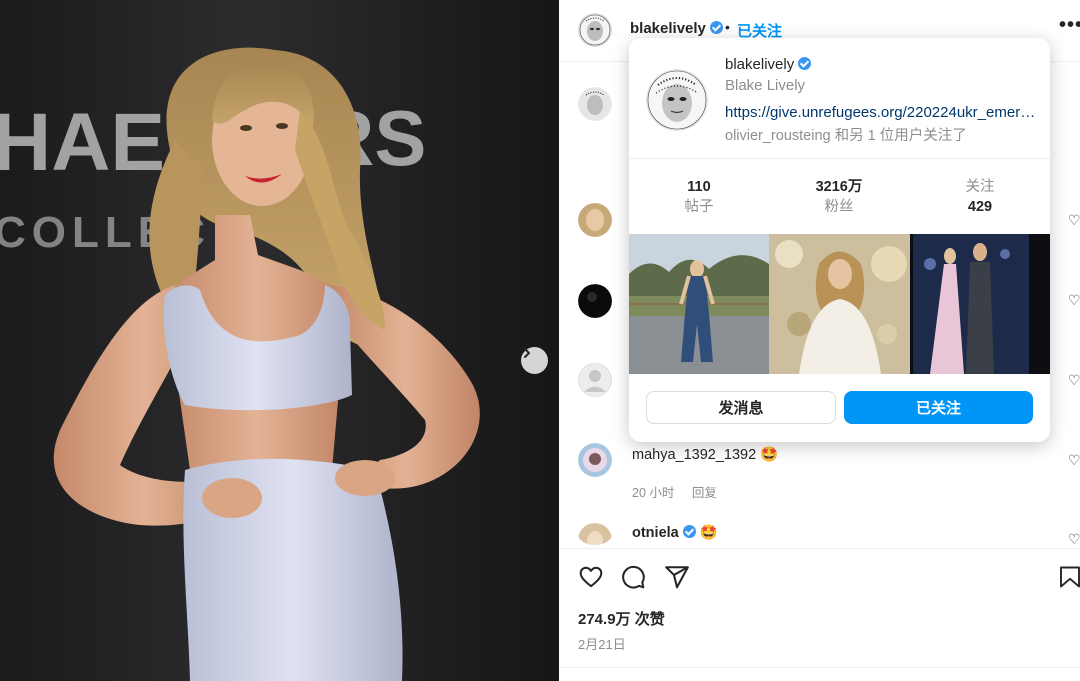 The image size is (1080, 681). What do you see at coordinates (649, 619) in the screenshot?
I see `likes-label: 次赞` at bounding box center [649, 619].